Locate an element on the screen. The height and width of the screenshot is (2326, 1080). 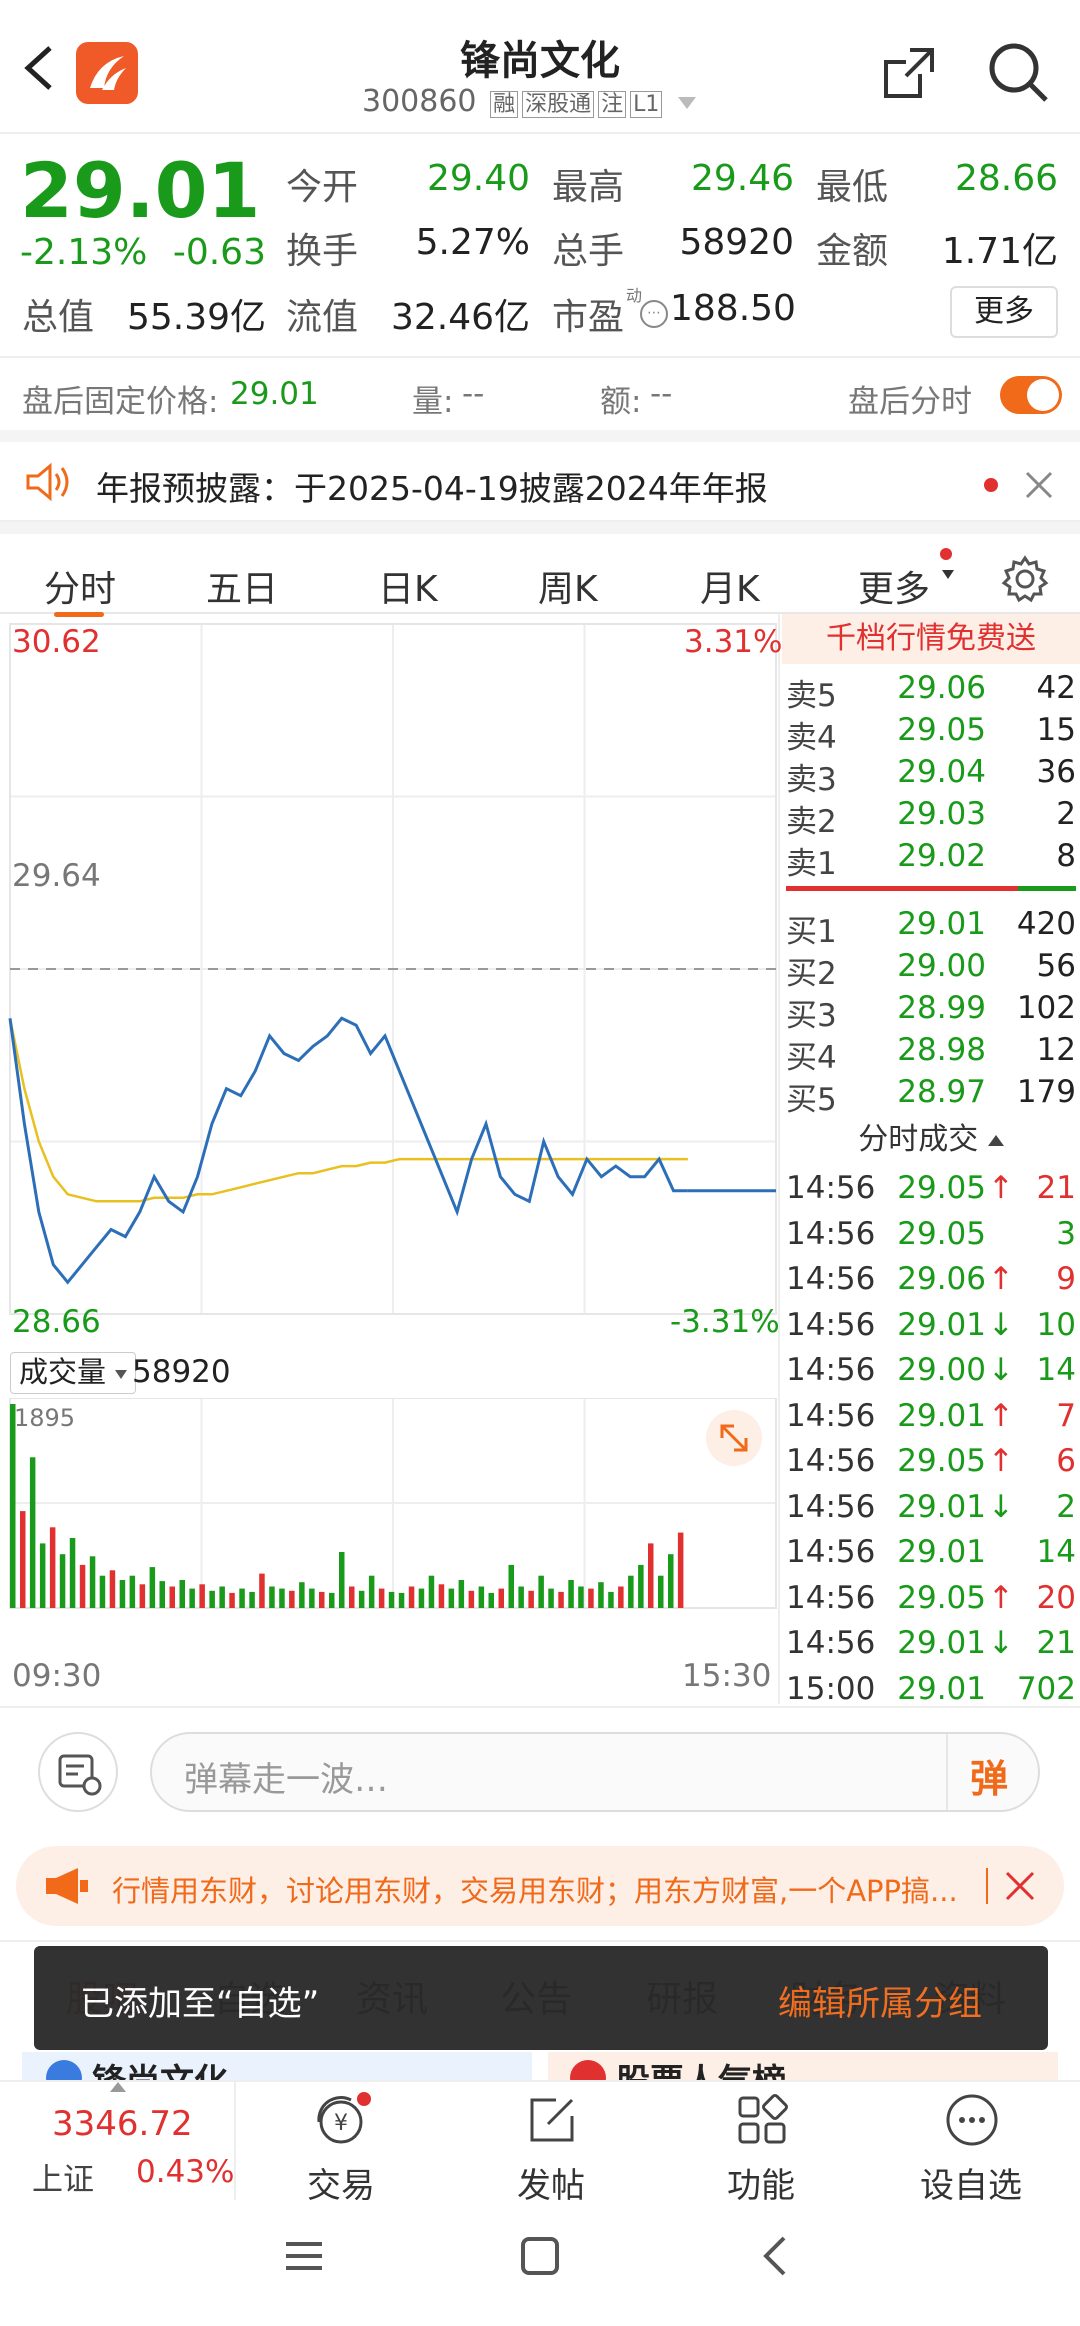
system-back-icon is located at coordinates (776, 2256).